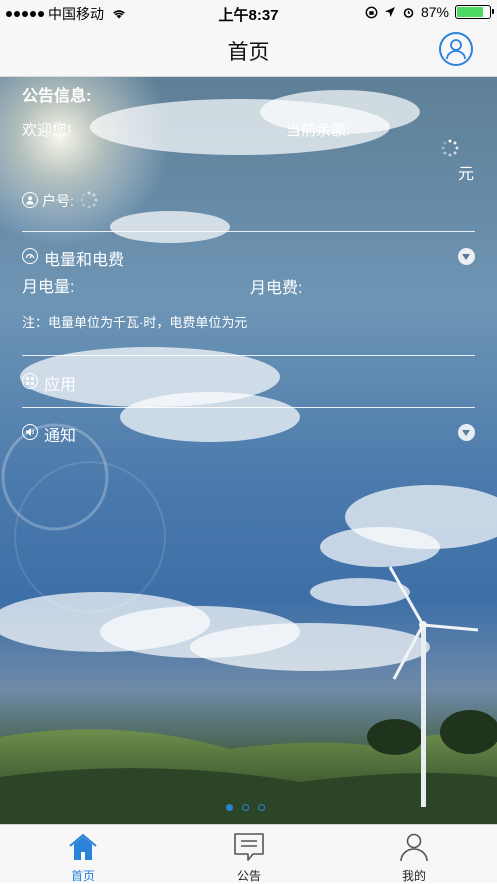 Image resolution: width=497 pixels, height=884 pixels. Describe the element at coordinates (249, 847) in the screenshot. I see `message-icon` at that location.